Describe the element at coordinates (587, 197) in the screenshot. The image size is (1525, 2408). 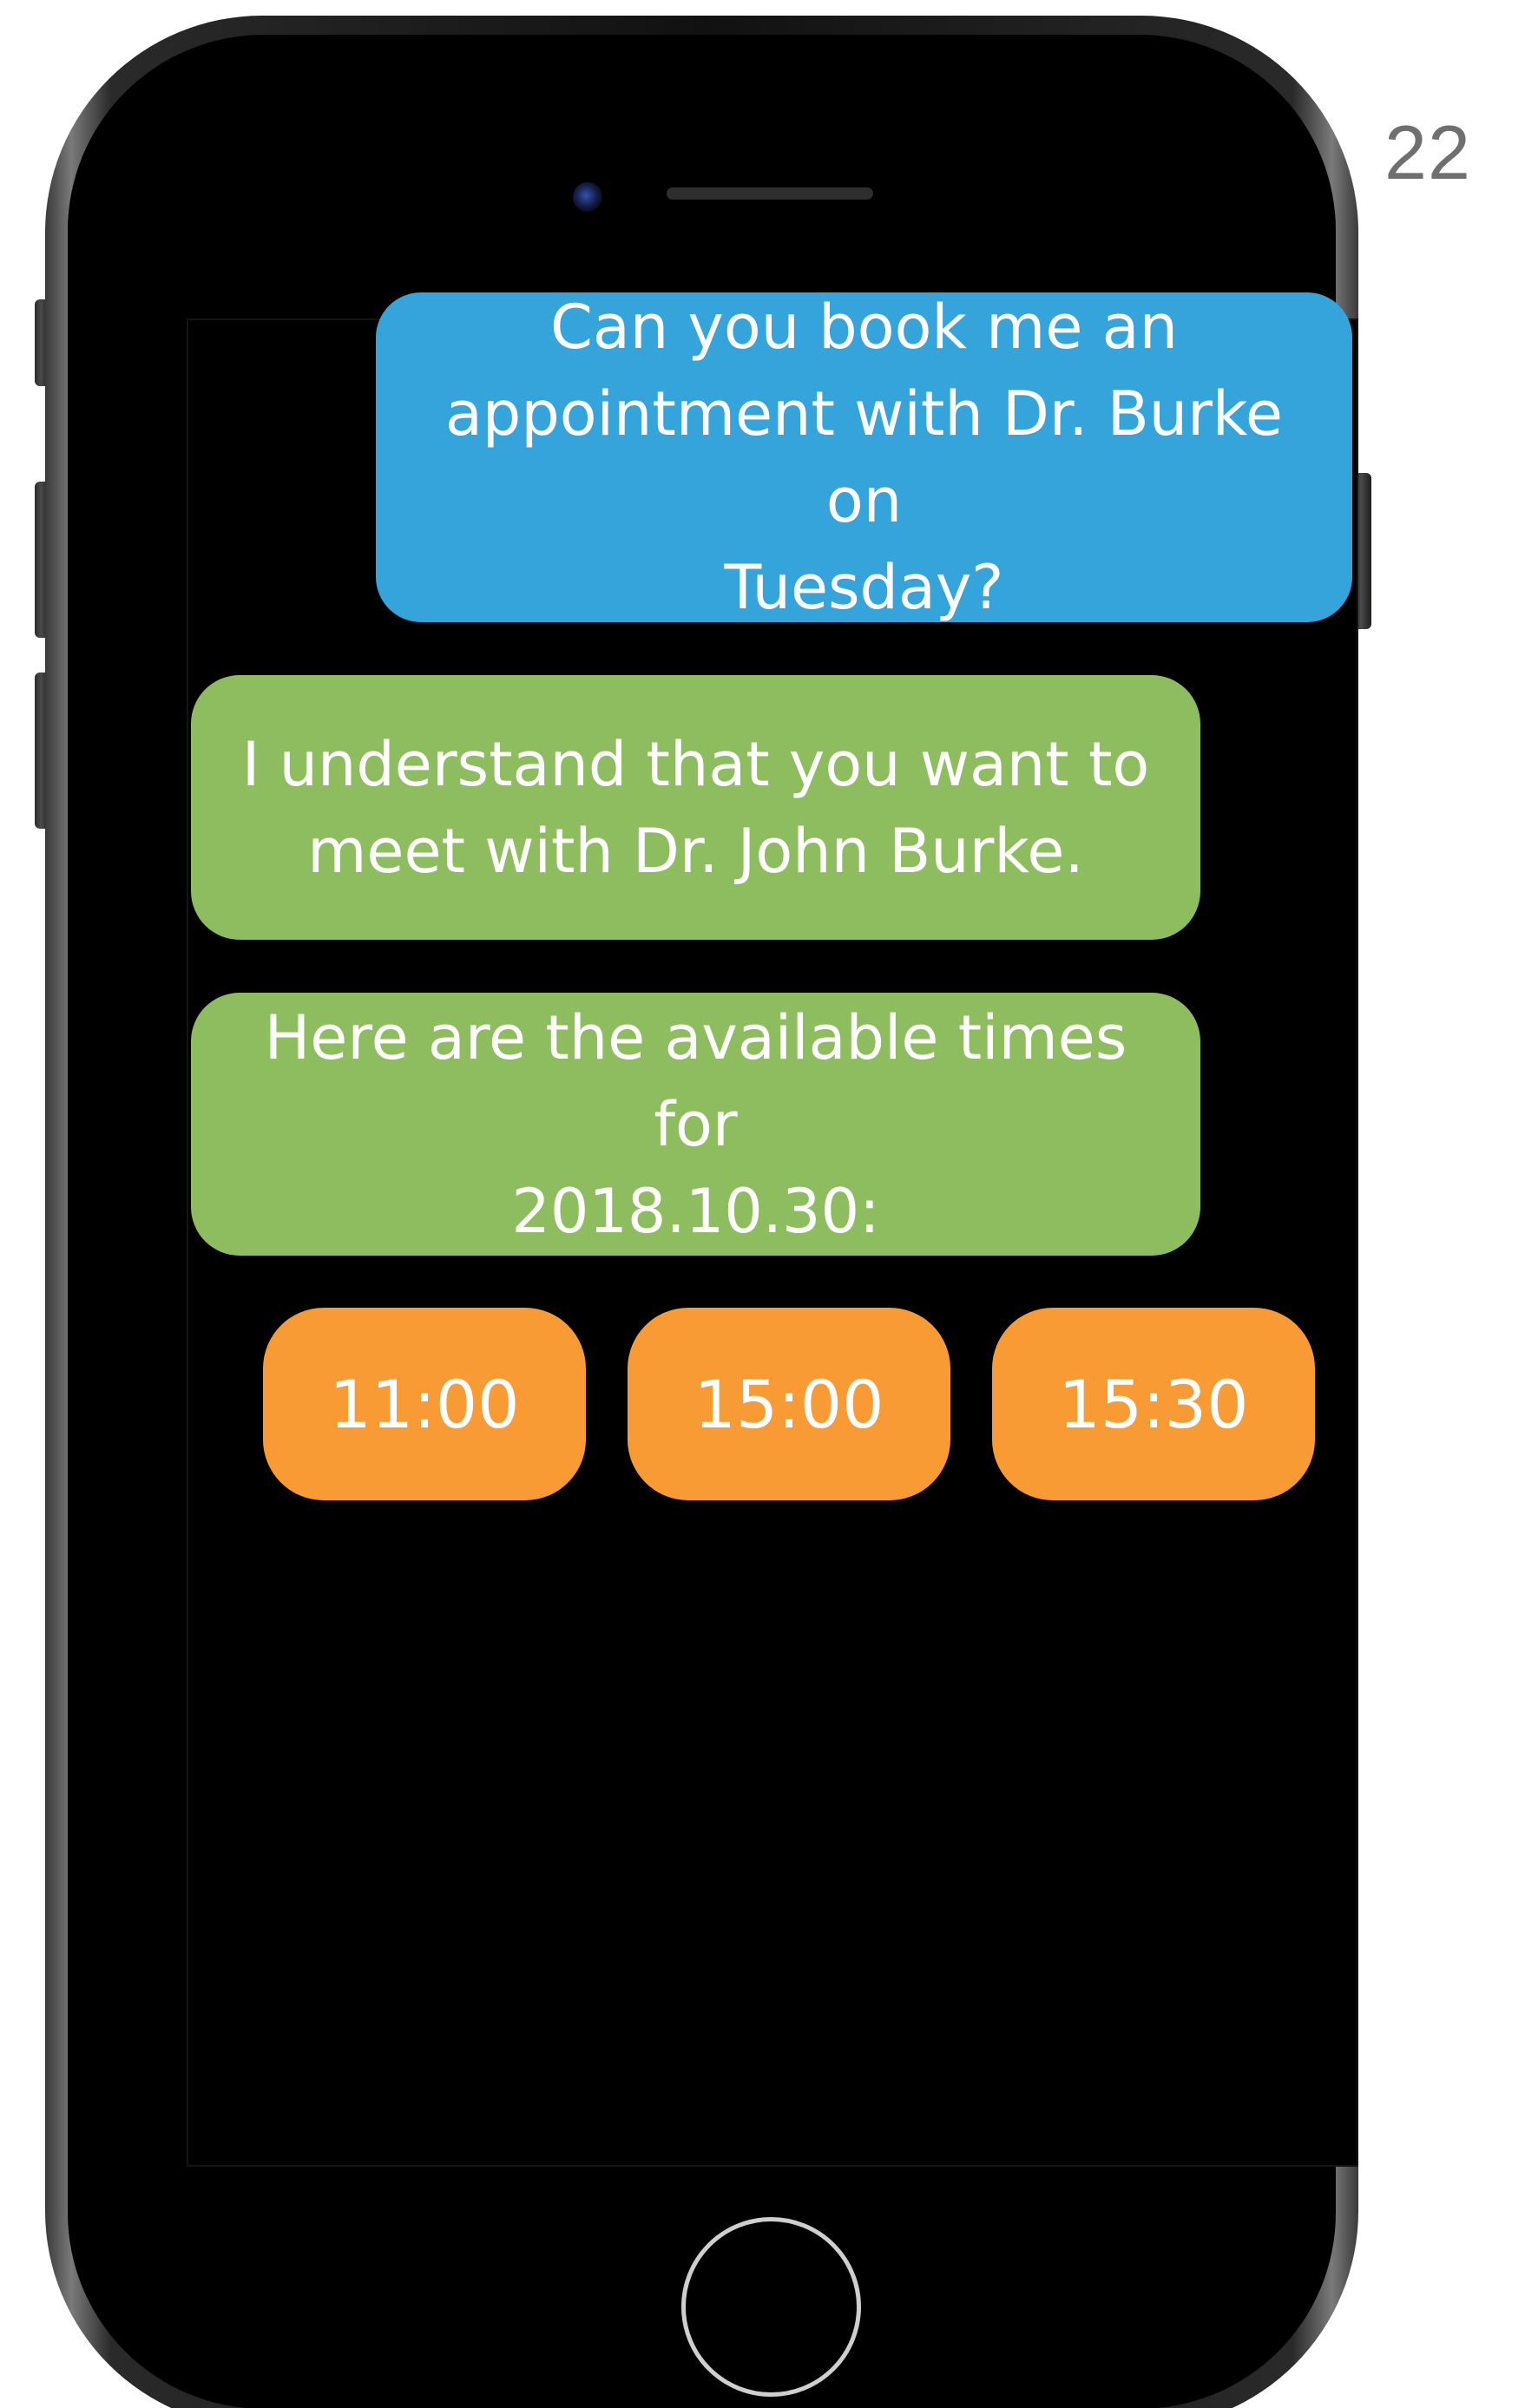
I see `camera-icon` at that location.